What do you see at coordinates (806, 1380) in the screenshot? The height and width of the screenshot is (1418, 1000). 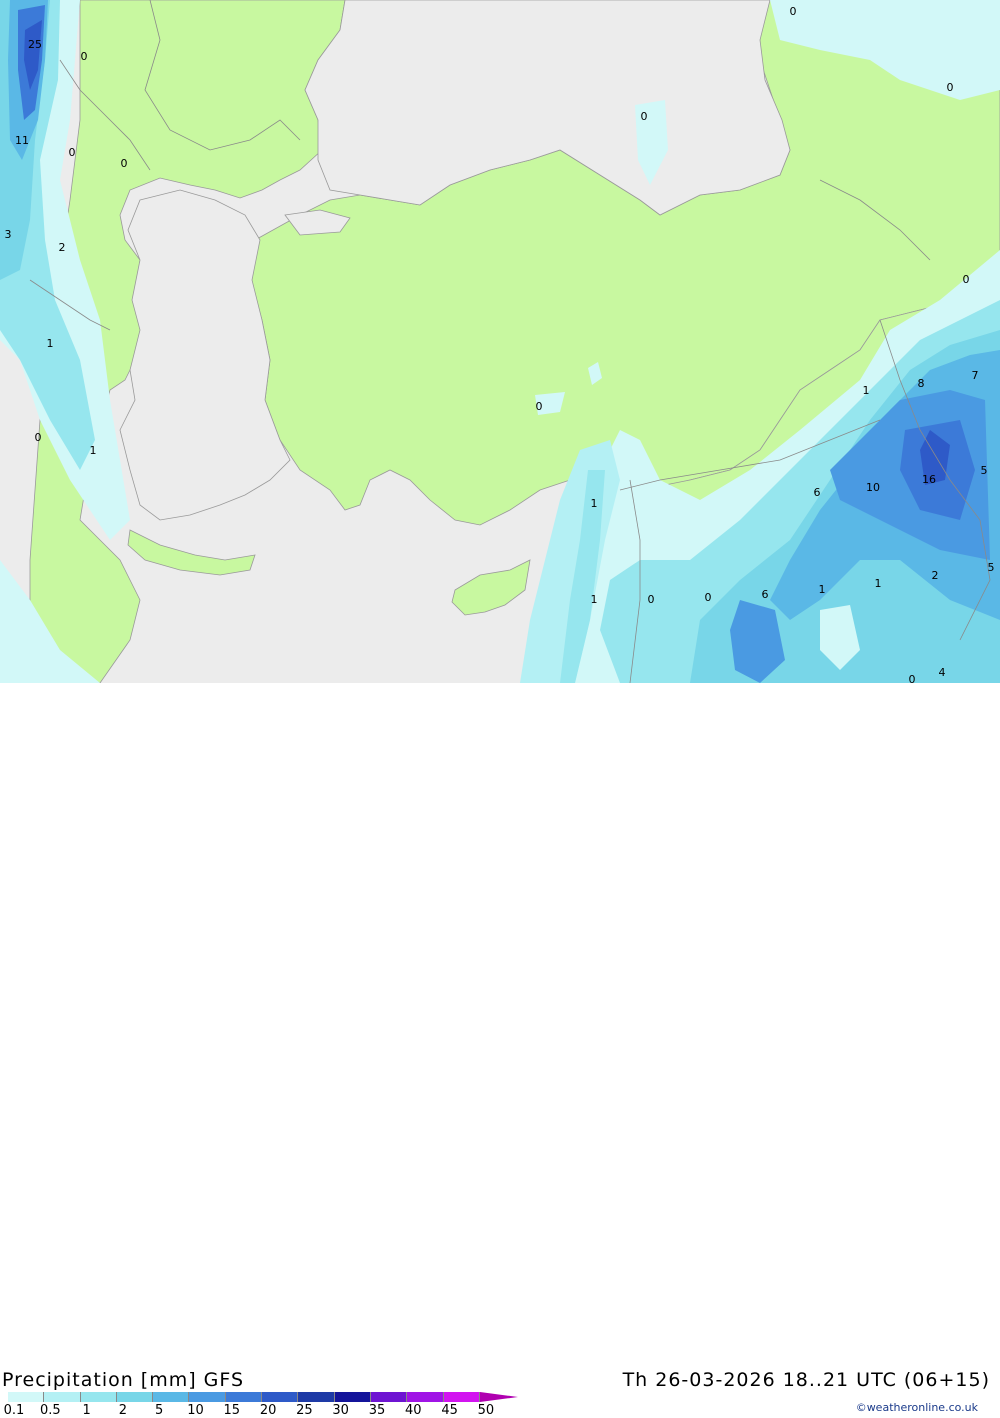 I see `valid-time: Th 26-03-2026 18..21 UTC (06+15)` at bounding box center [806, 1380].